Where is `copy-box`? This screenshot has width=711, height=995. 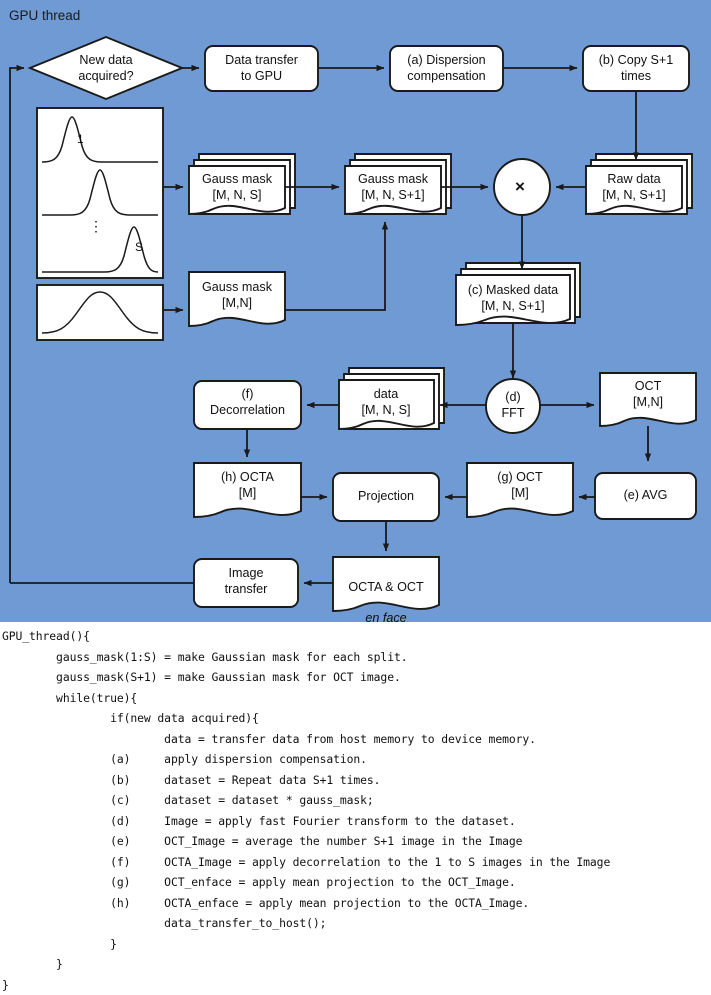 copy-box is located at coordinates (636, 68).